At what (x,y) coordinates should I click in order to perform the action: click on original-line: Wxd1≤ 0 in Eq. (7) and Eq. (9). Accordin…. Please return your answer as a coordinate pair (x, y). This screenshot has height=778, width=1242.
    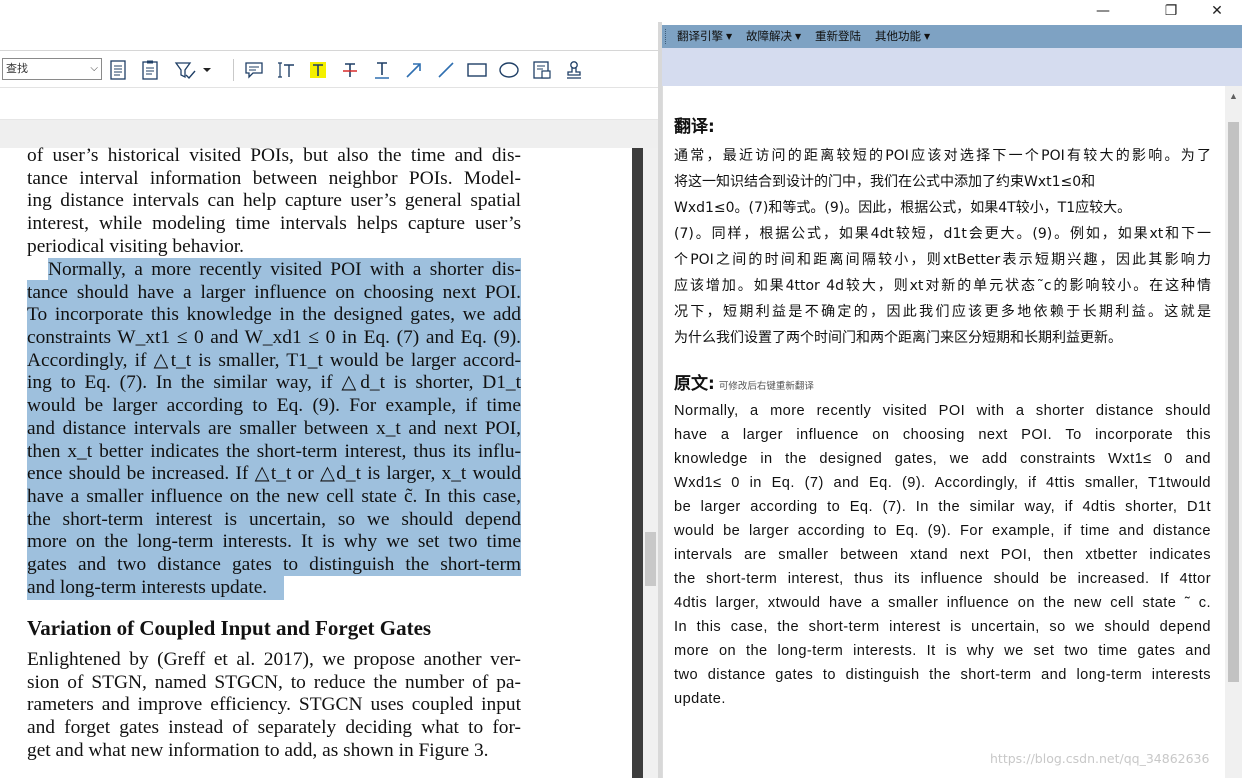
    Looking at the image, I should click on (942, 483).